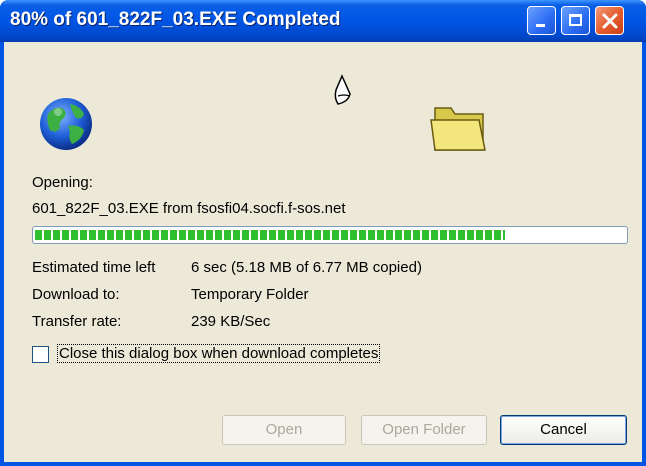 This screenshot has width=646, height=466. Describe the element at coordinates (563, 430) in the screenshot. I see `cancel-button: Cancel` at that location.